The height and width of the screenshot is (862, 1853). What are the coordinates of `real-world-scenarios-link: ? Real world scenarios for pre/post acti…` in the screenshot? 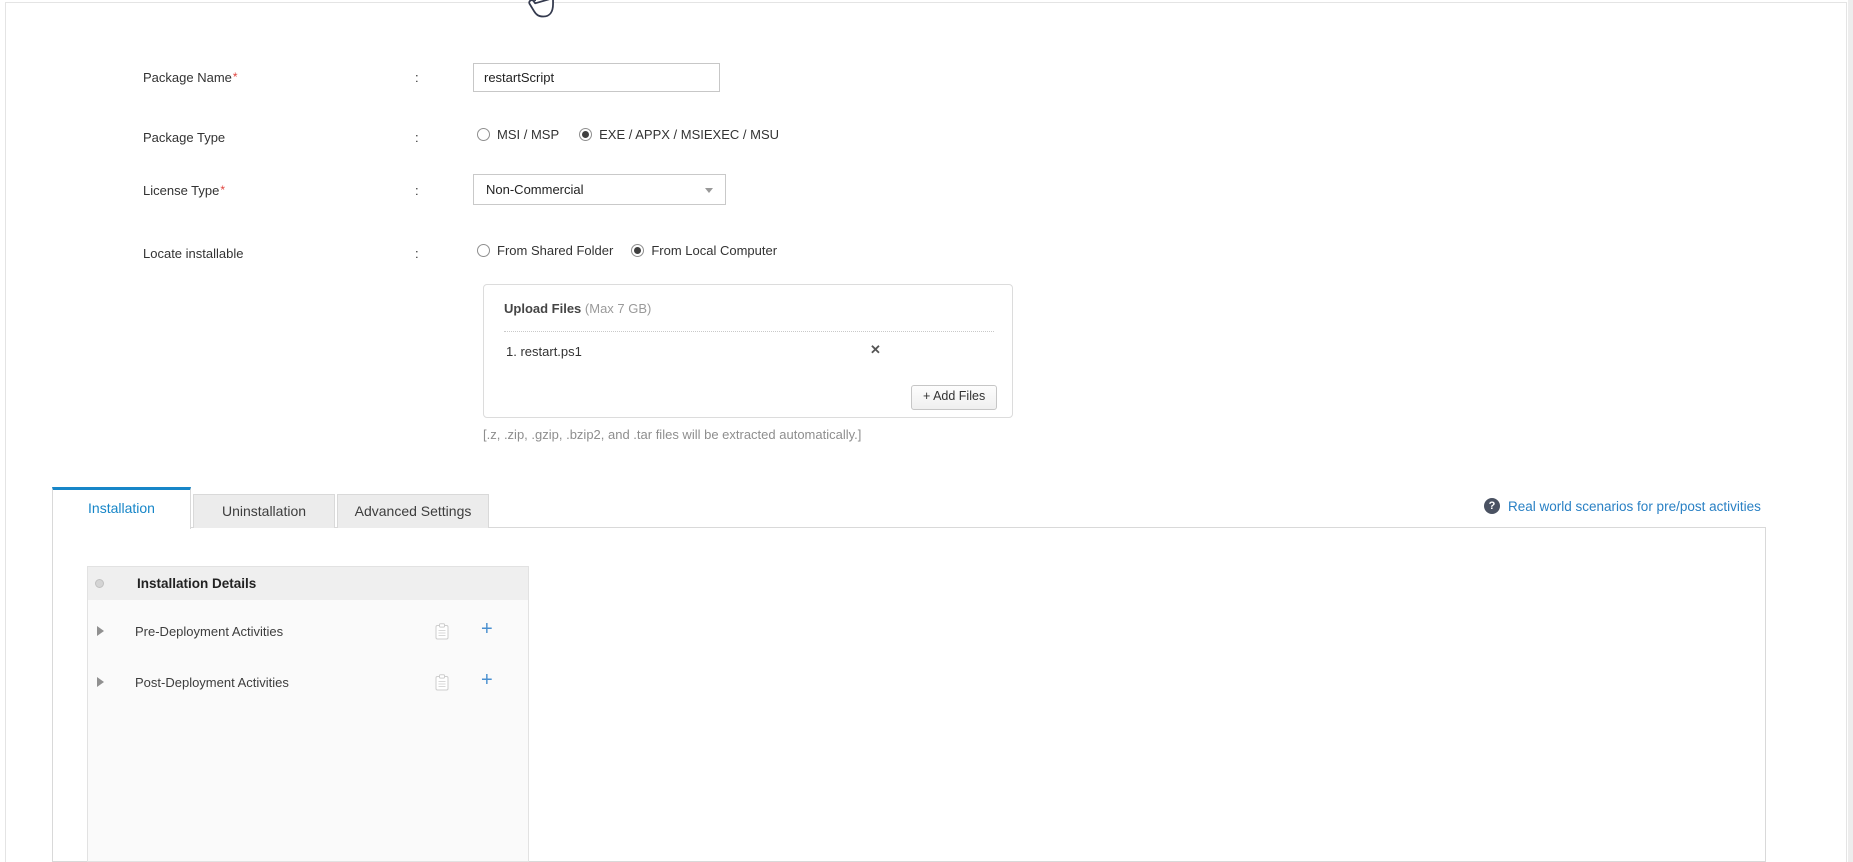 It's located at (1622, 506).